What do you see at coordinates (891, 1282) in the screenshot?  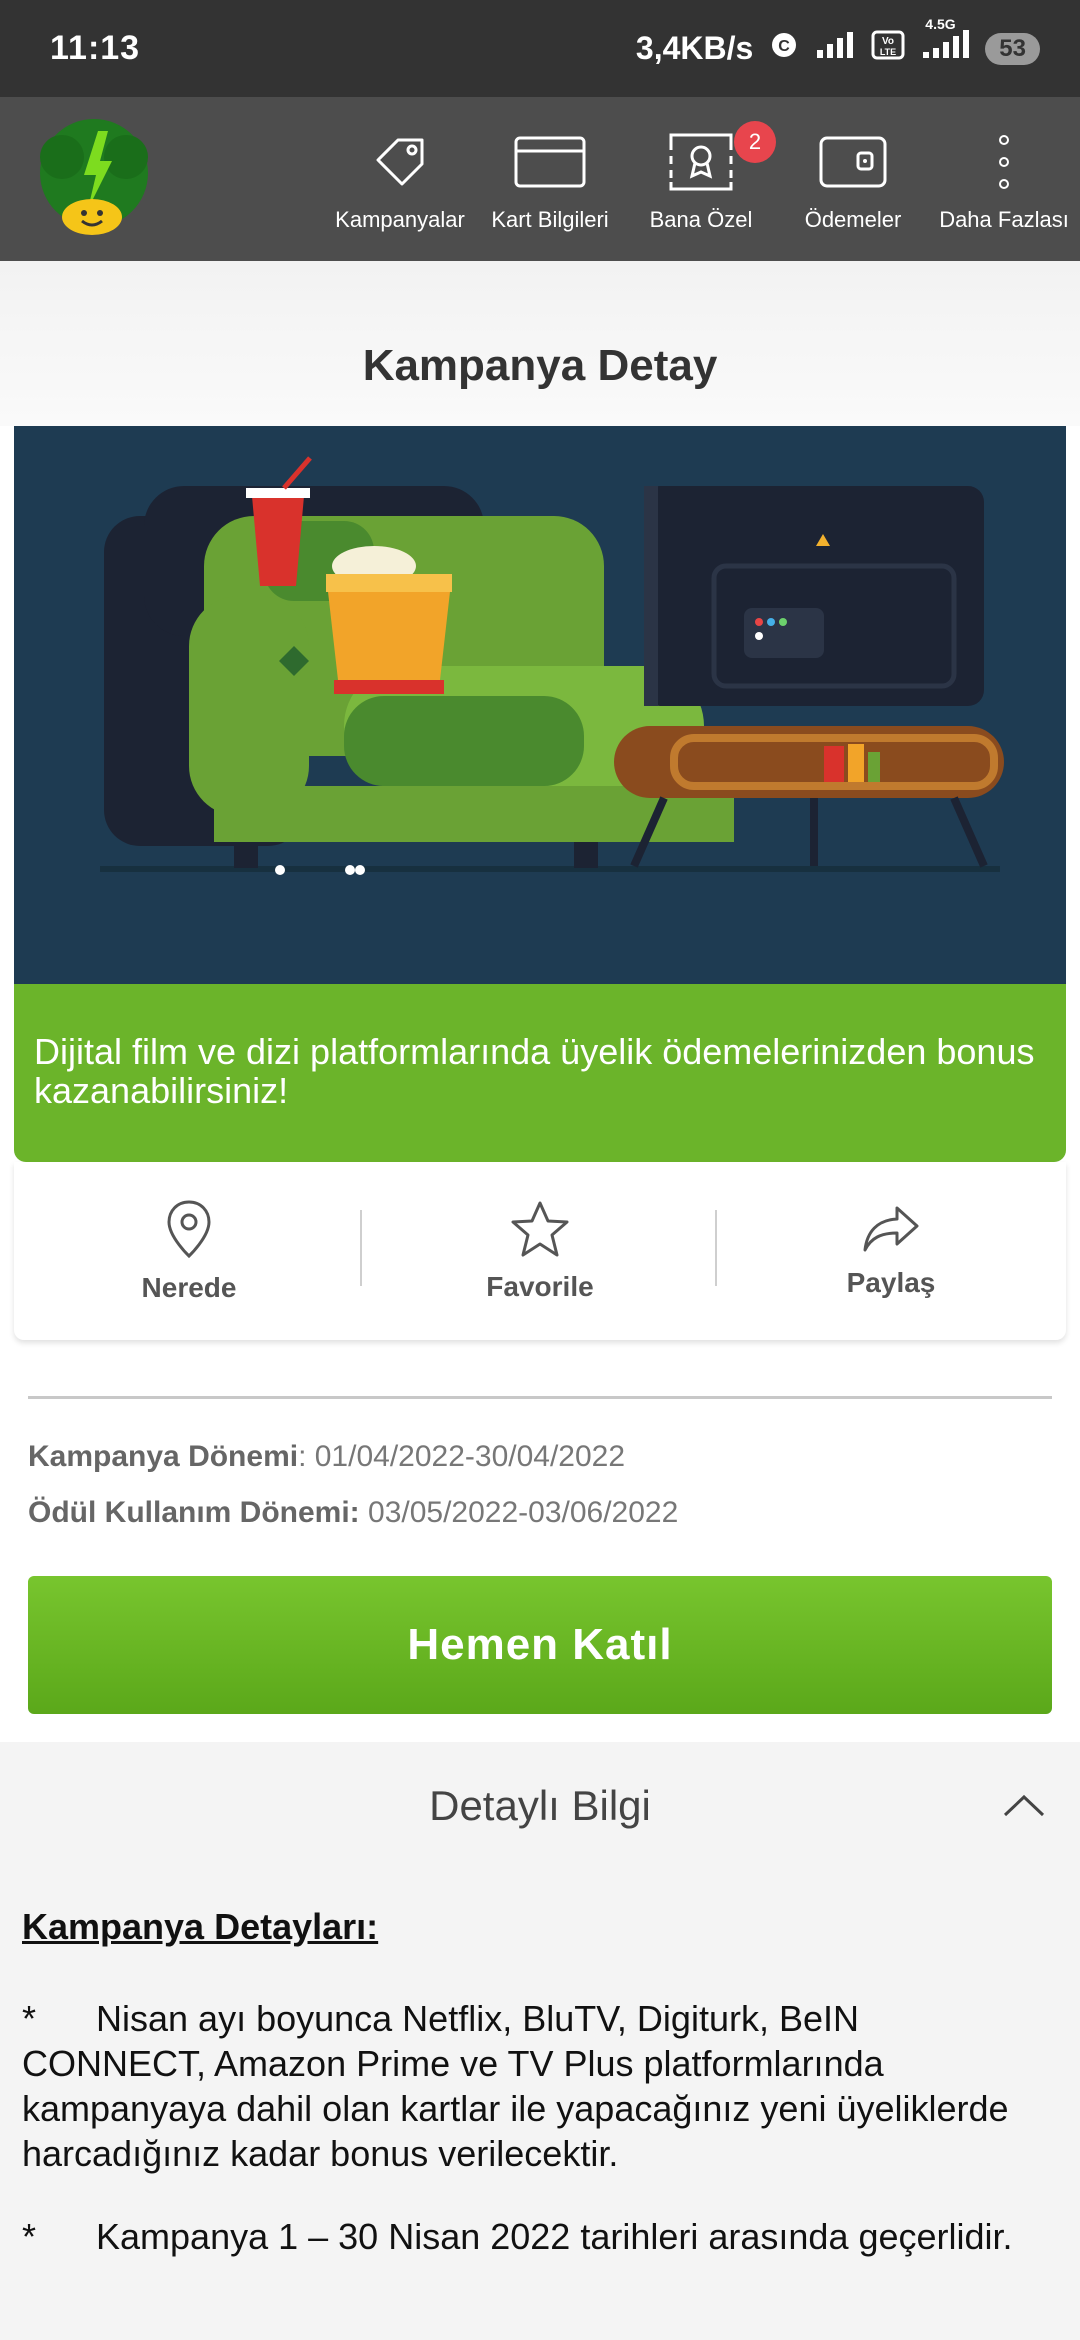 I see `share-label: Paylaş` at bounding box center [891, 1282].